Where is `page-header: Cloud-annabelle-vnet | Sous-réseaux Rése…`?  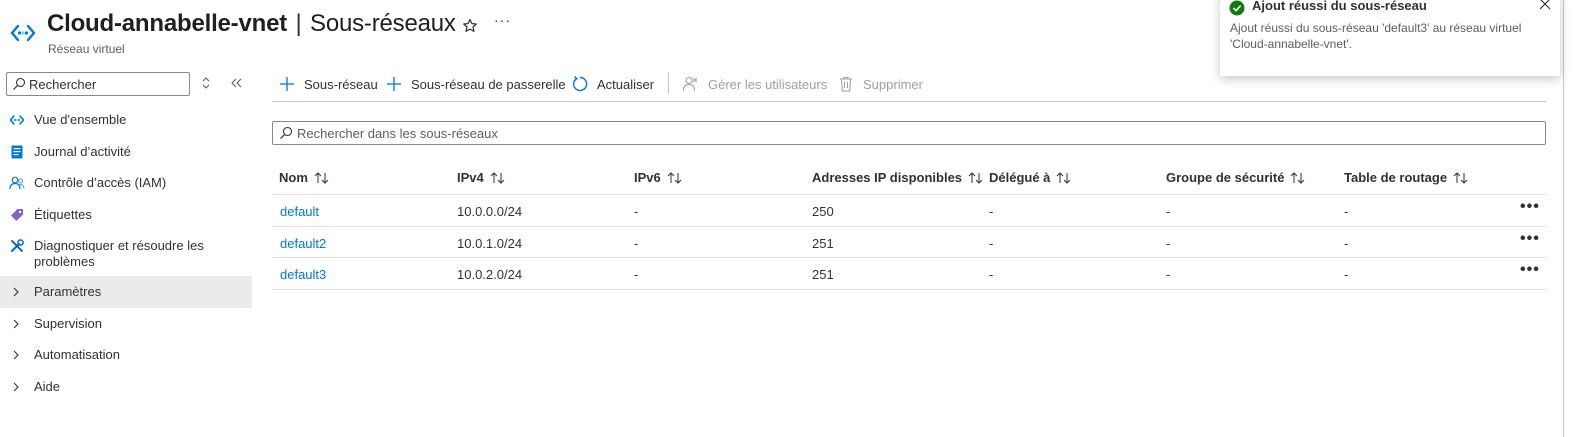 page-header: Cloud-annabelle-vnet | Sous-réseaux Rése… is located at coordinates (610, 31).